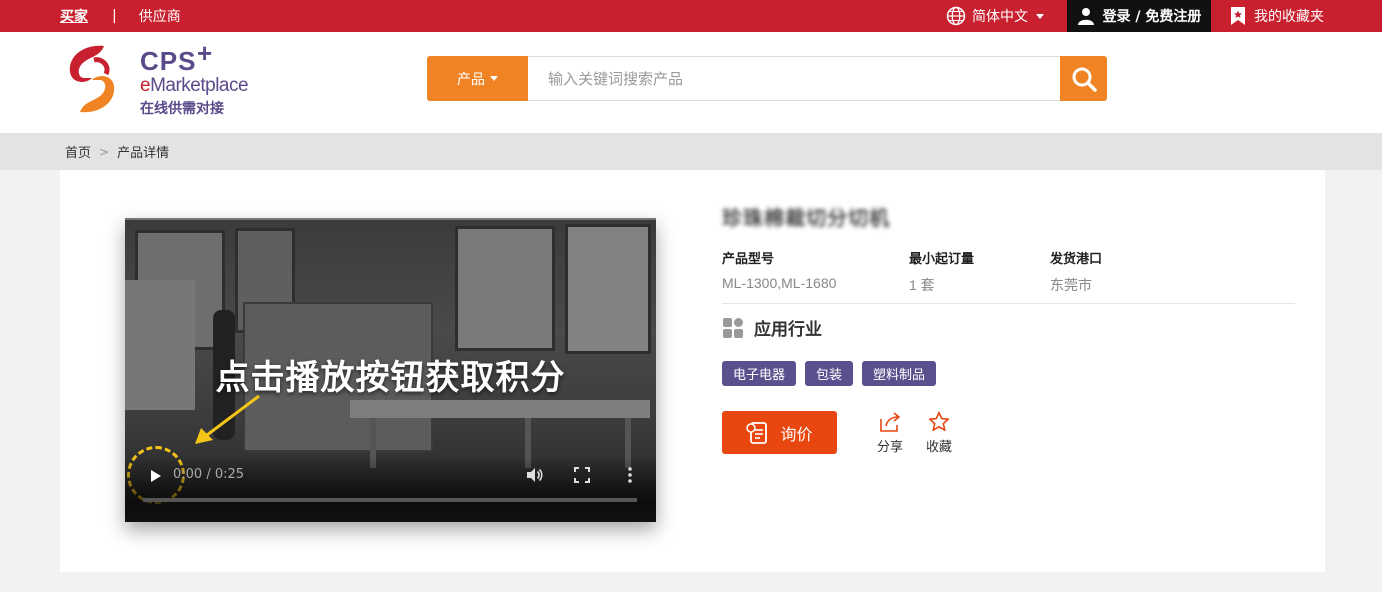 The height and width of the screenshot is (592, 1382). Describe the element at coordinates (120, 16) in the screenshot. I see `role-switcher: 买家 | 供应商` at that location.